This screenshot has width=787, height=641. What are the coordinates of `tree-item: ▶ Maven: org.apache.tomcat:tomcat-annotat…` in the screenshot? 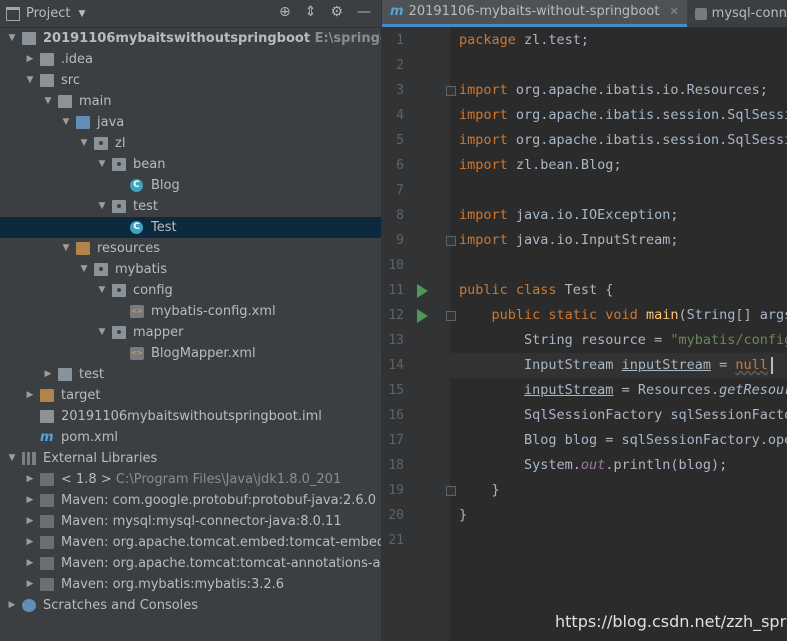 It's located at (190, 563).